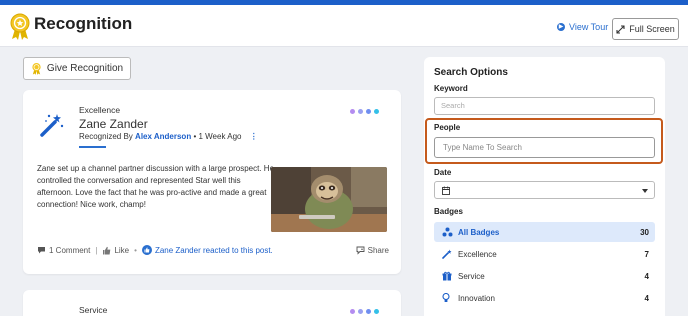 This screenshot has height=316, width=688. I want to click on badges-cluster-icon, so click(449, 232).